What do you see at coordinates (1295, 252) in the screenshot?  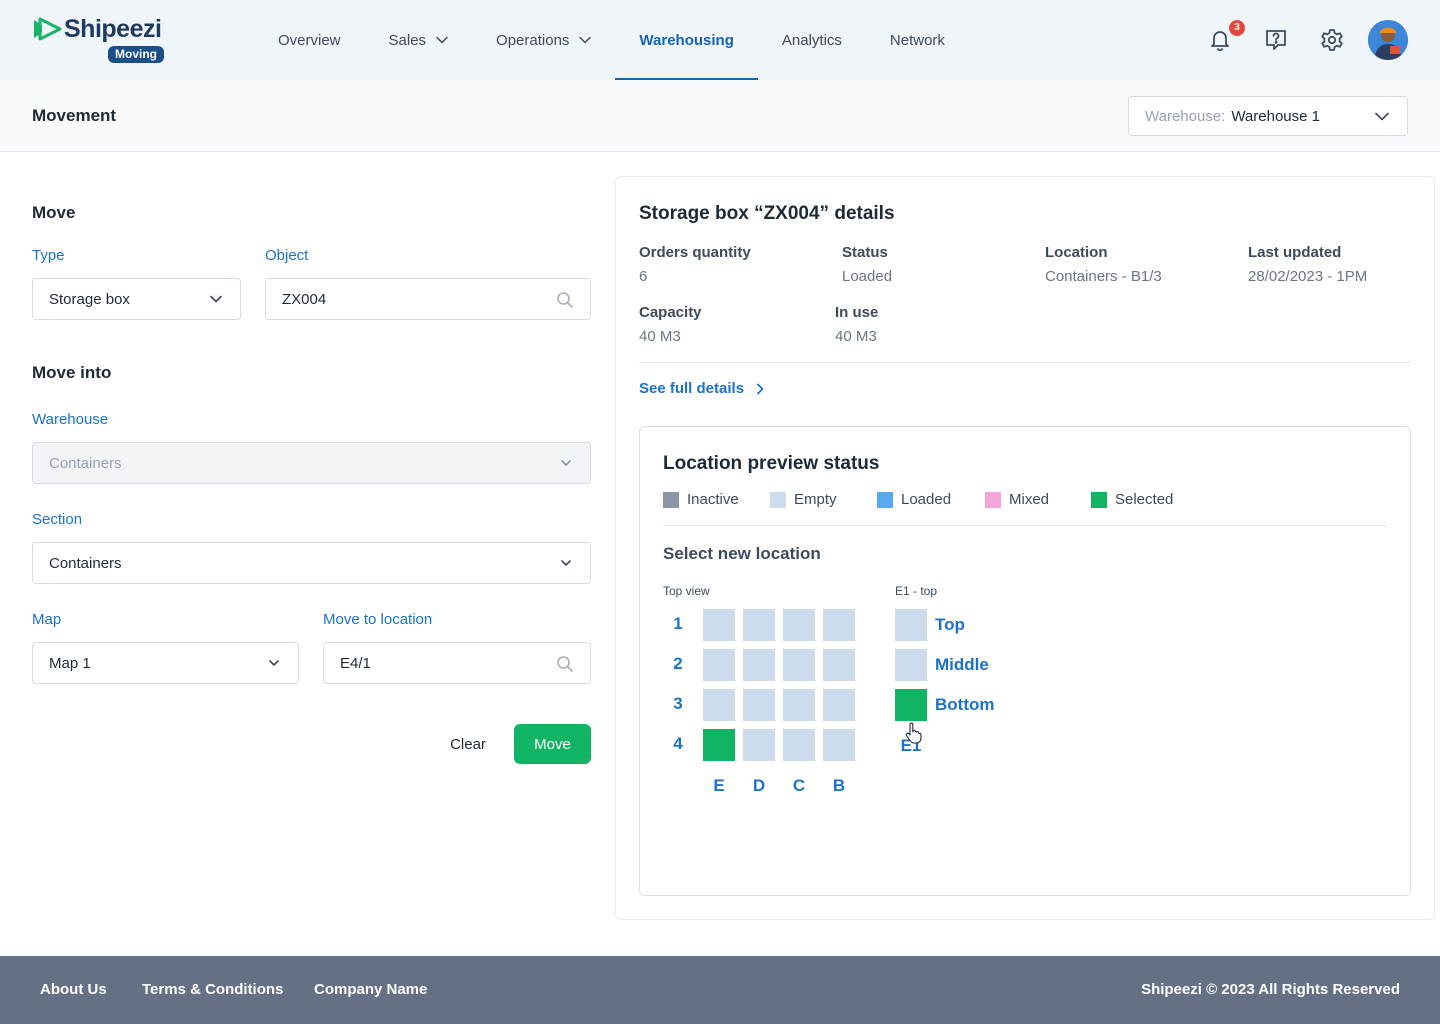 I see `last-updated-label: Last updated` at bounding box center [1295, 252].